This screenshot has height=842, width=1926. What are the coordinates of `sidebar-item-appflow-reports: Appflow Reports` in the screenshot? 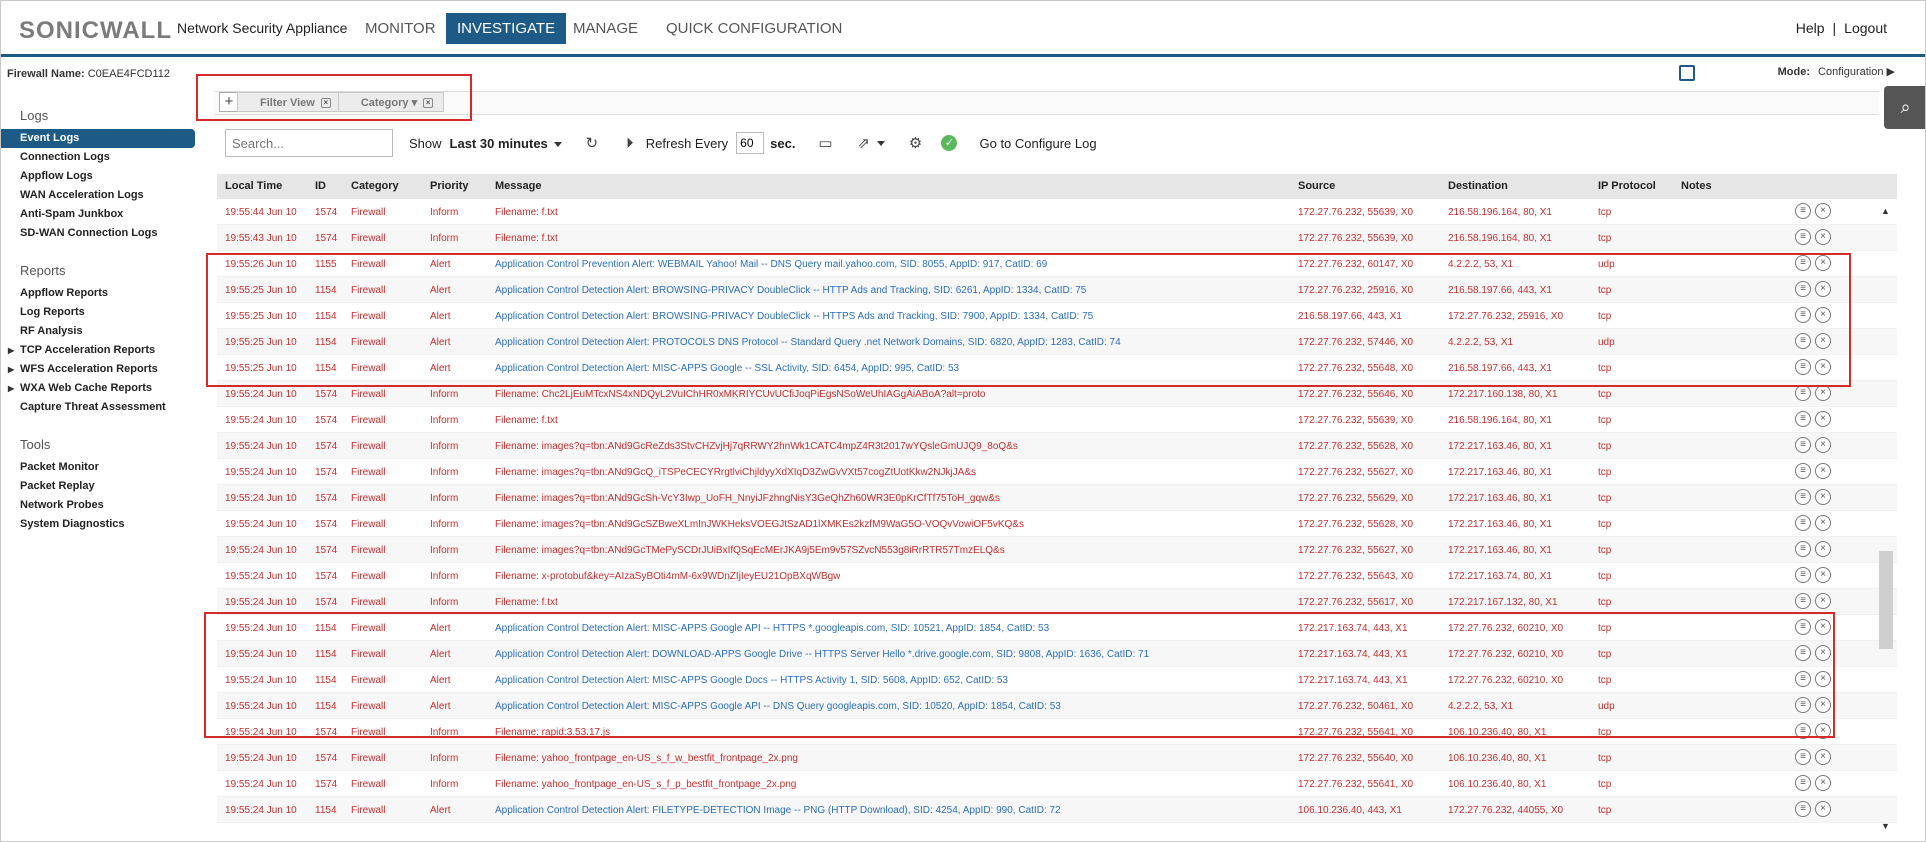 It's located at (98, 293).